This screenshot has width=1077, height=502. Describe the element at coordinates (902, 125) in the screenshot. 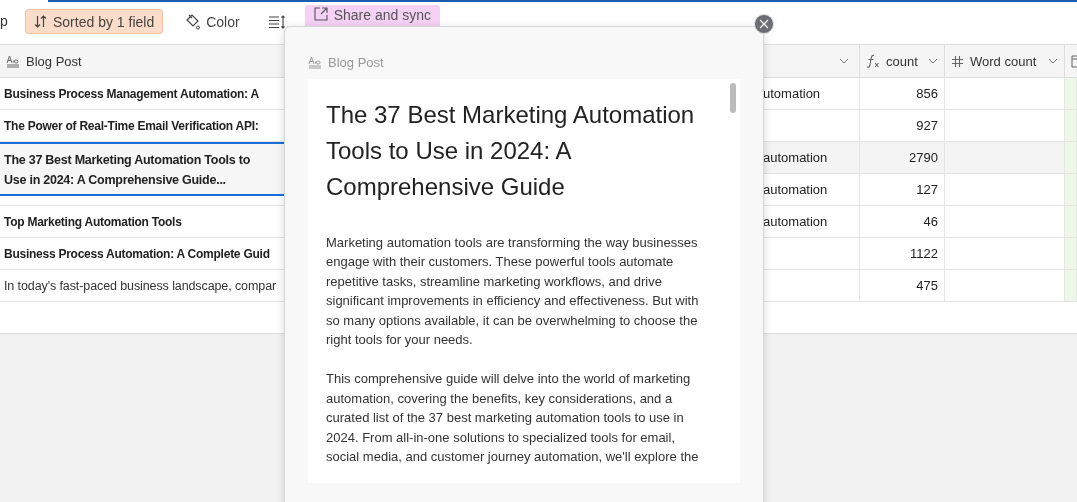

I see `table-cell: 927` at that location.